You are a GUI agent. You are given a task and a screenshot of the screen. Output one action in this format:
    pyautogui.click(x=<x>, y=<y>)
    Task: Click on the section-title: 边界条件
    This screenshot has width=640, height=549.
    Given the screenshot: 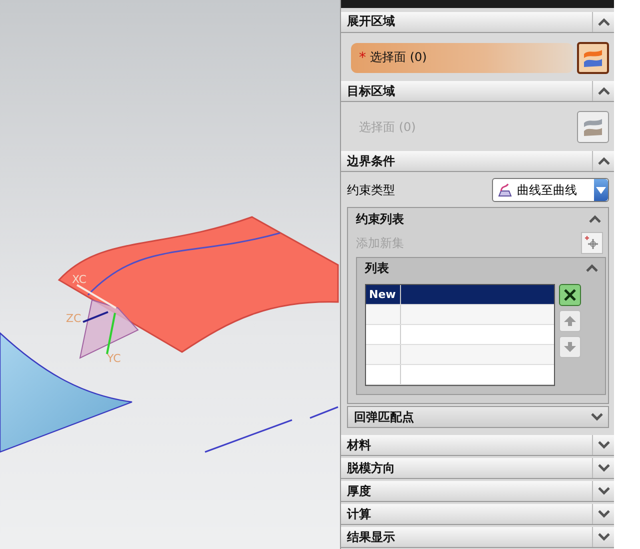 What is the action you would take?
    pyautogui.click(x=371, y=161)
    